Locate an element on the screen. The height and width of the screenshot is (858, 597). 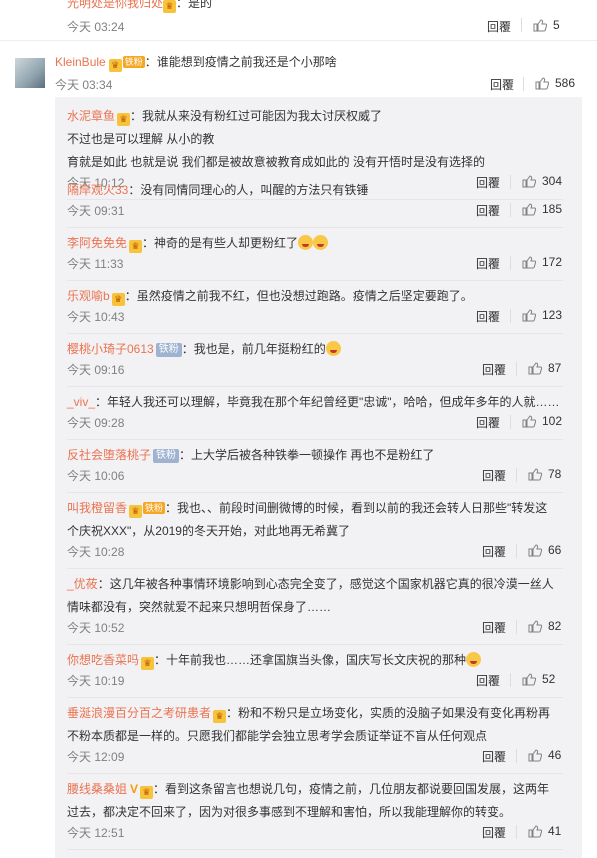
like-button: 123 is located at coordinates (542, 315).